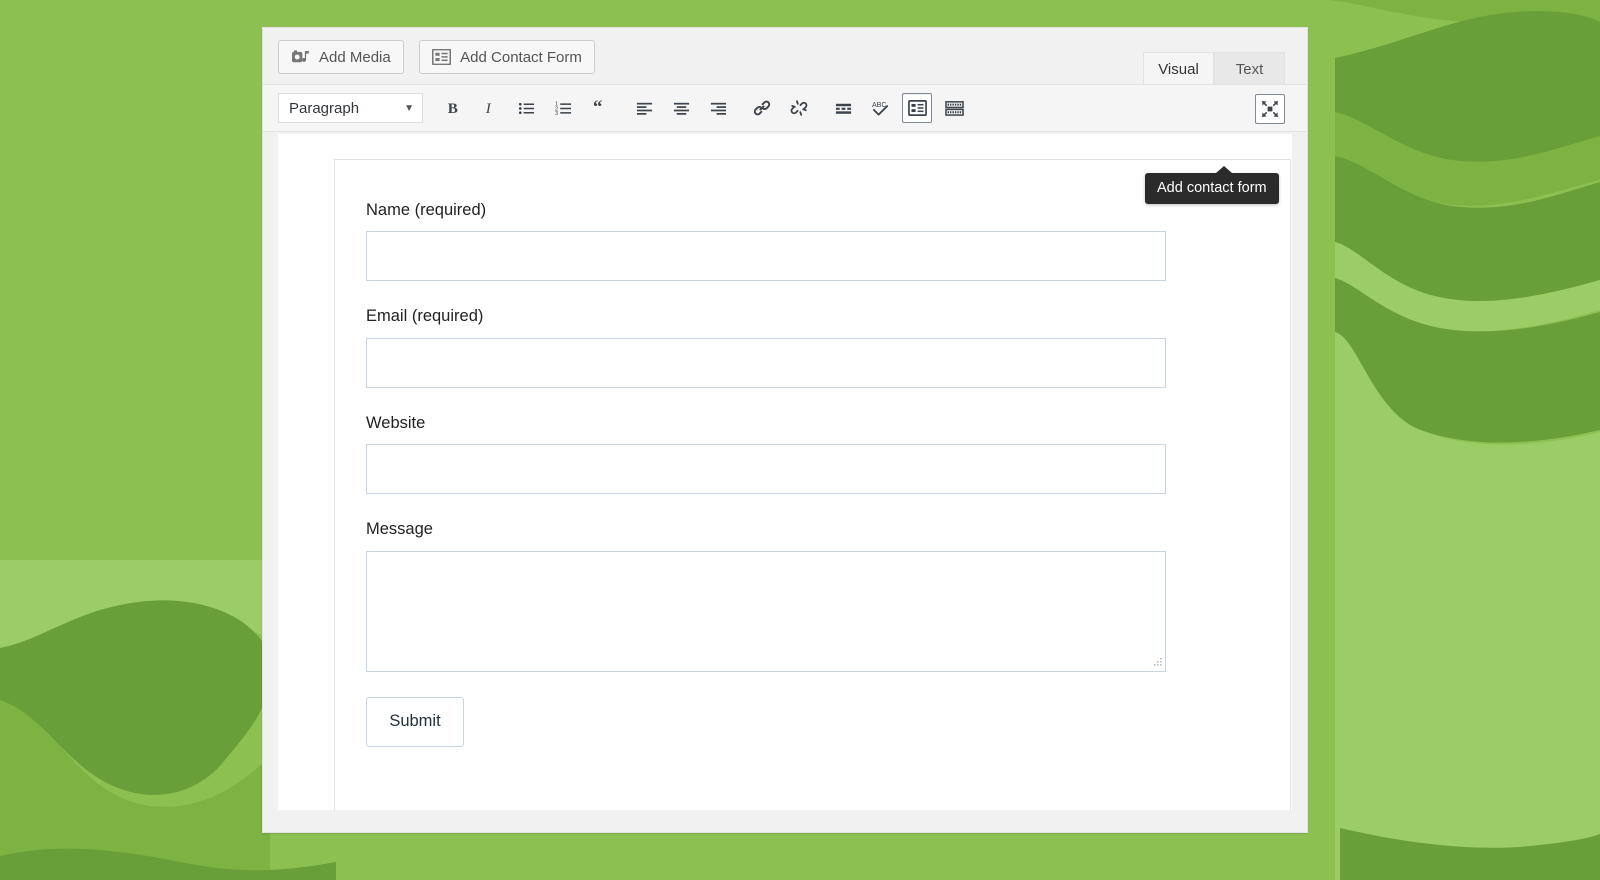 This screenshot has height=880, width=1600. I want to click on media-buttons-bar: Add Media Add Contact Form Visual Text, so click(785, 56).